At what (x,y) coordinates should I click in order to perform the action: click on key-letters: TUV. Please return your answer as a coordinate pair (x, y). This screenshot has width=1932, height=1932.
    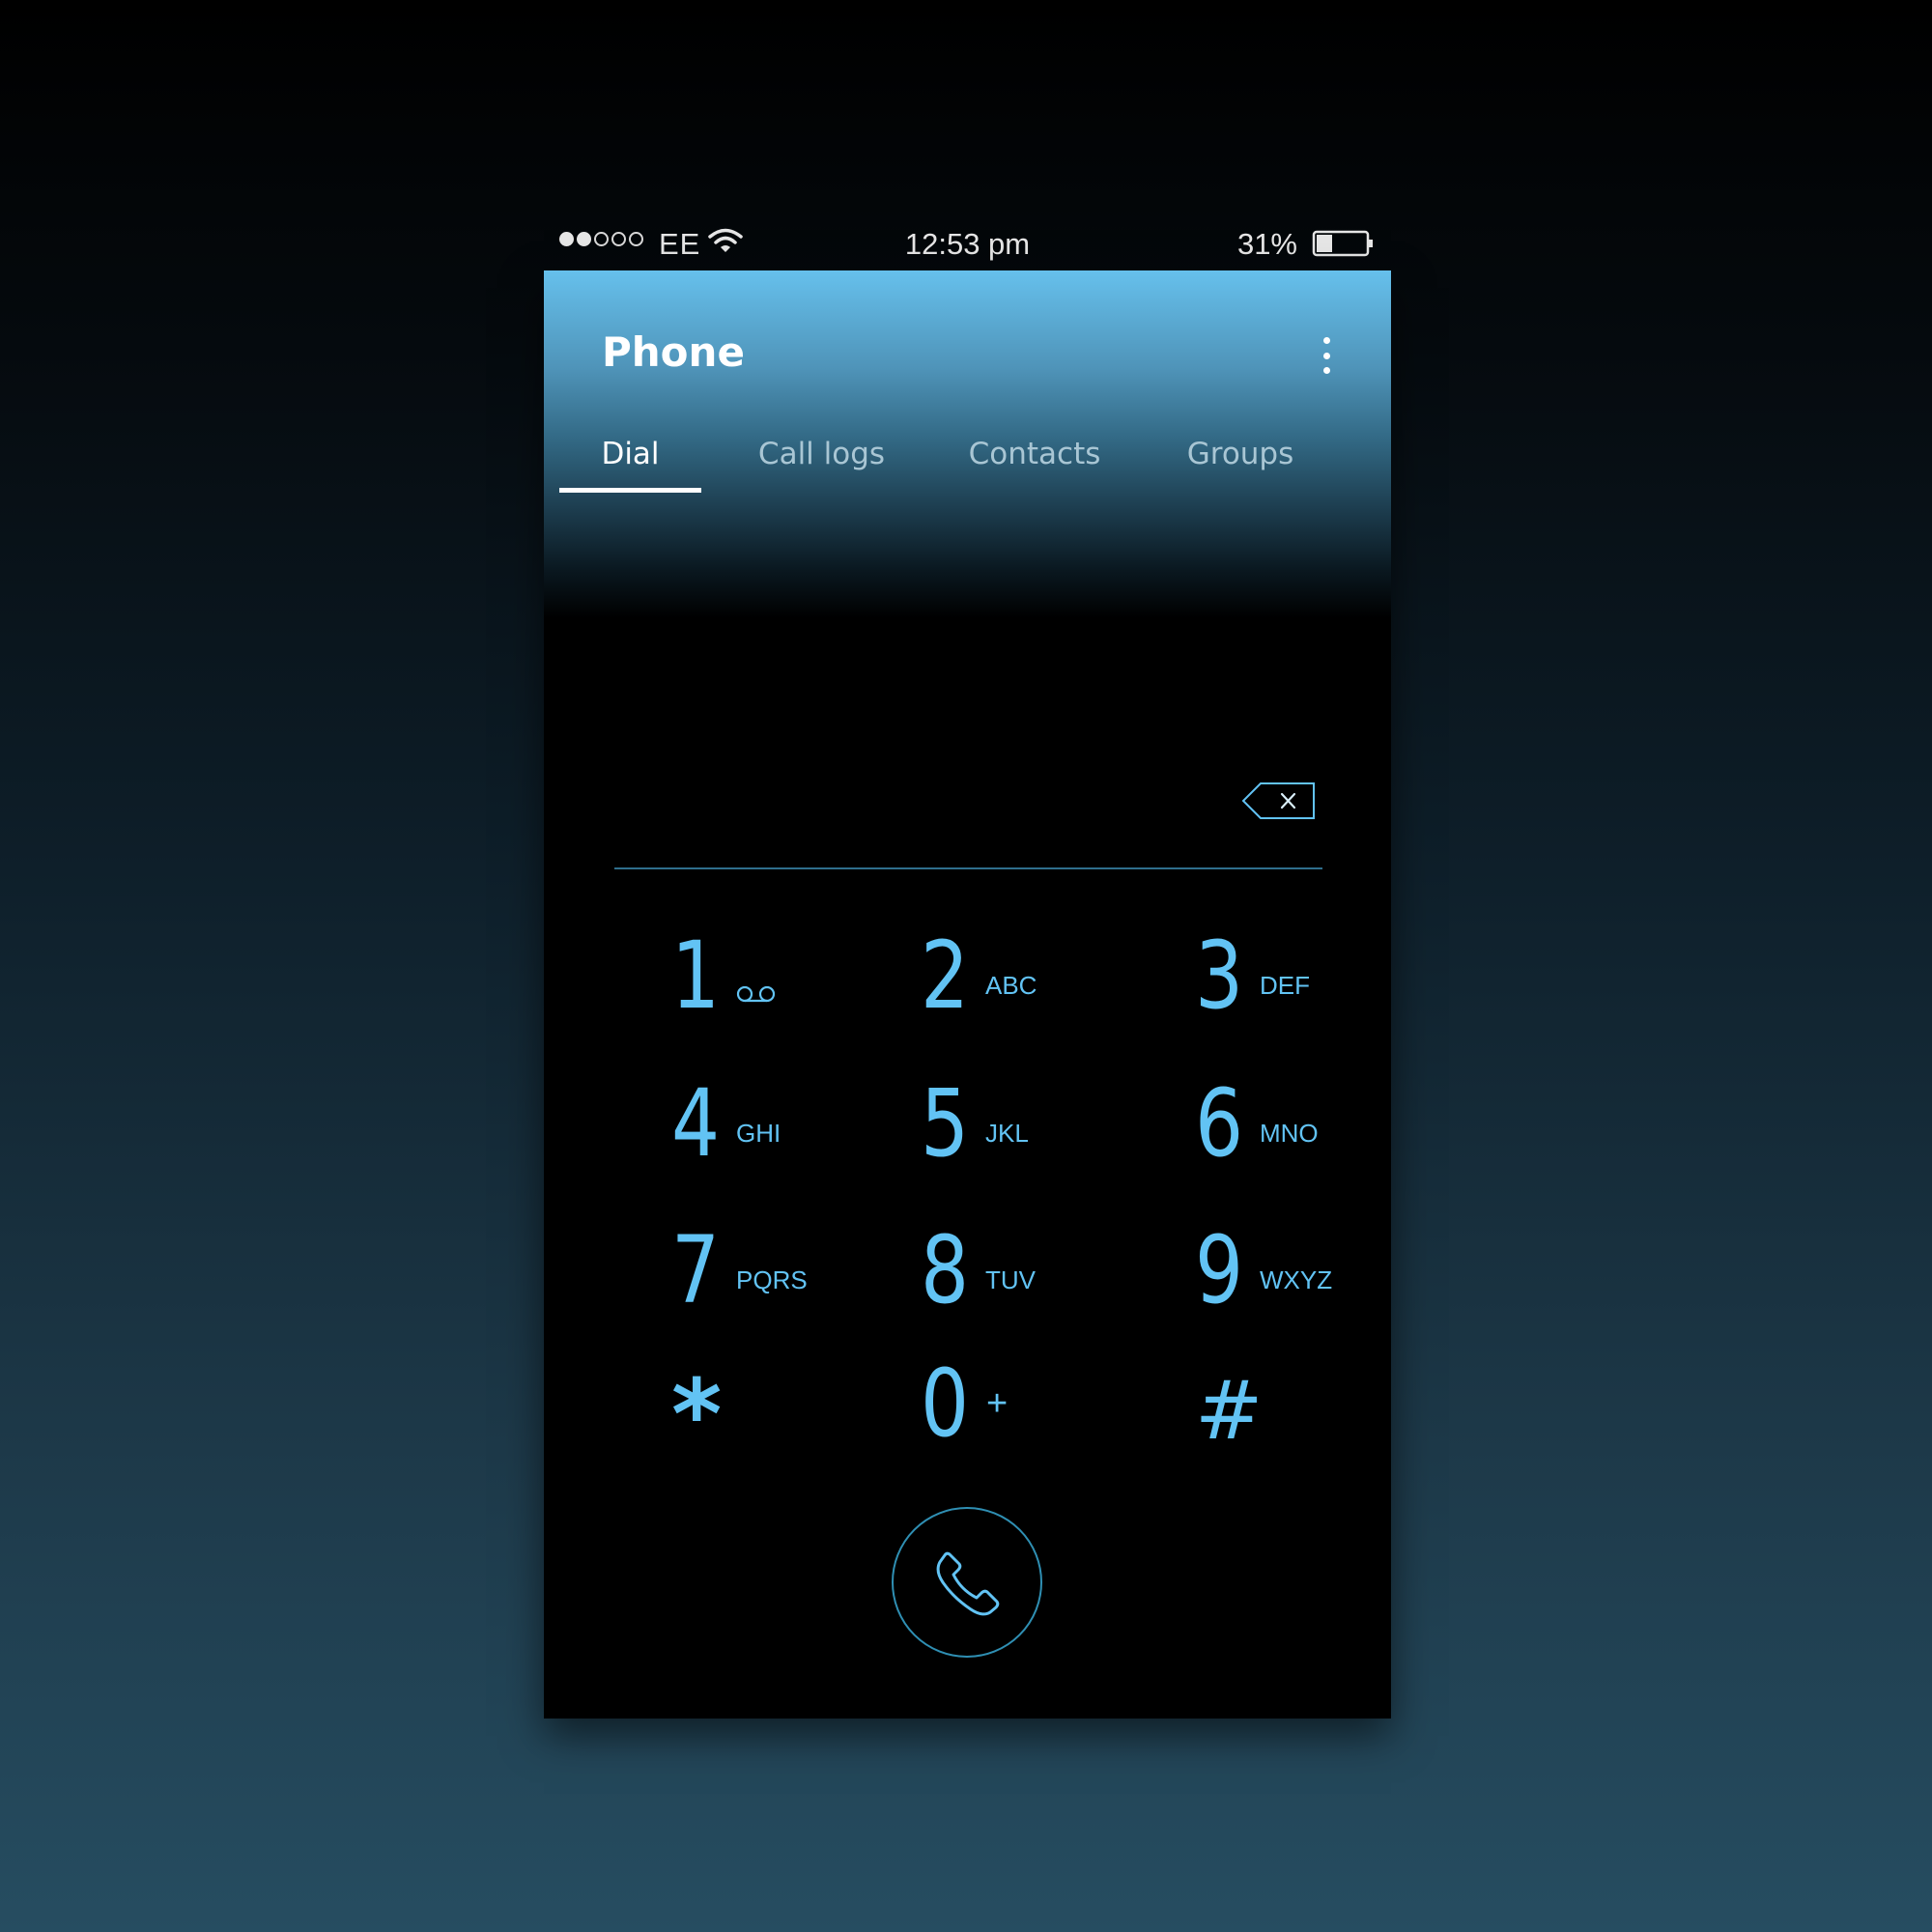
    Looking at the image, I should click on (1011, 1279).